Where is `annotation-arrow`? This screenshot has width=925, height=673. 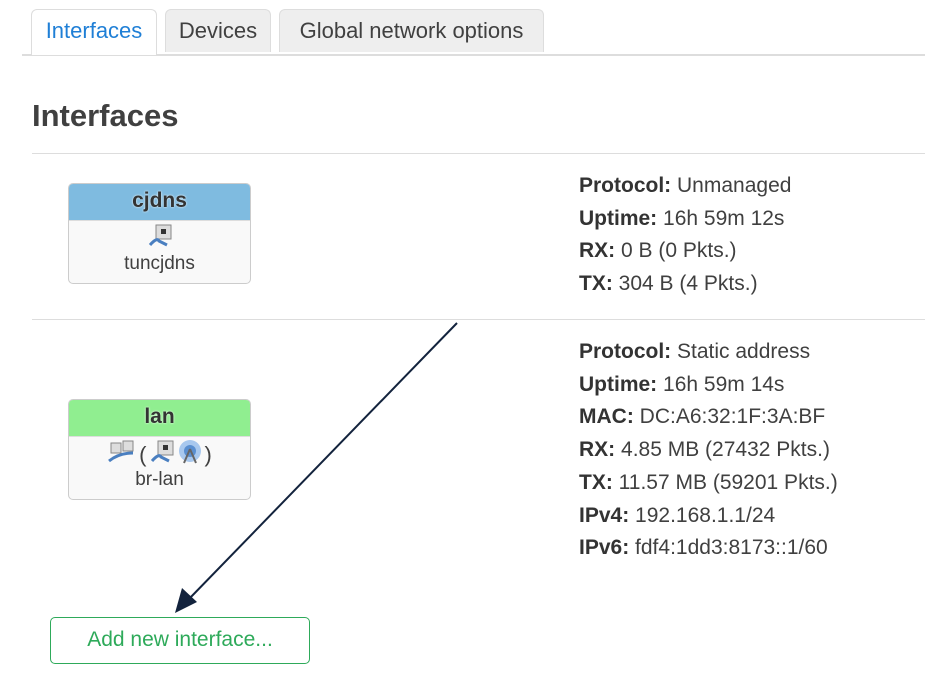
annotation-arrow is located at coordinates (316, 467).